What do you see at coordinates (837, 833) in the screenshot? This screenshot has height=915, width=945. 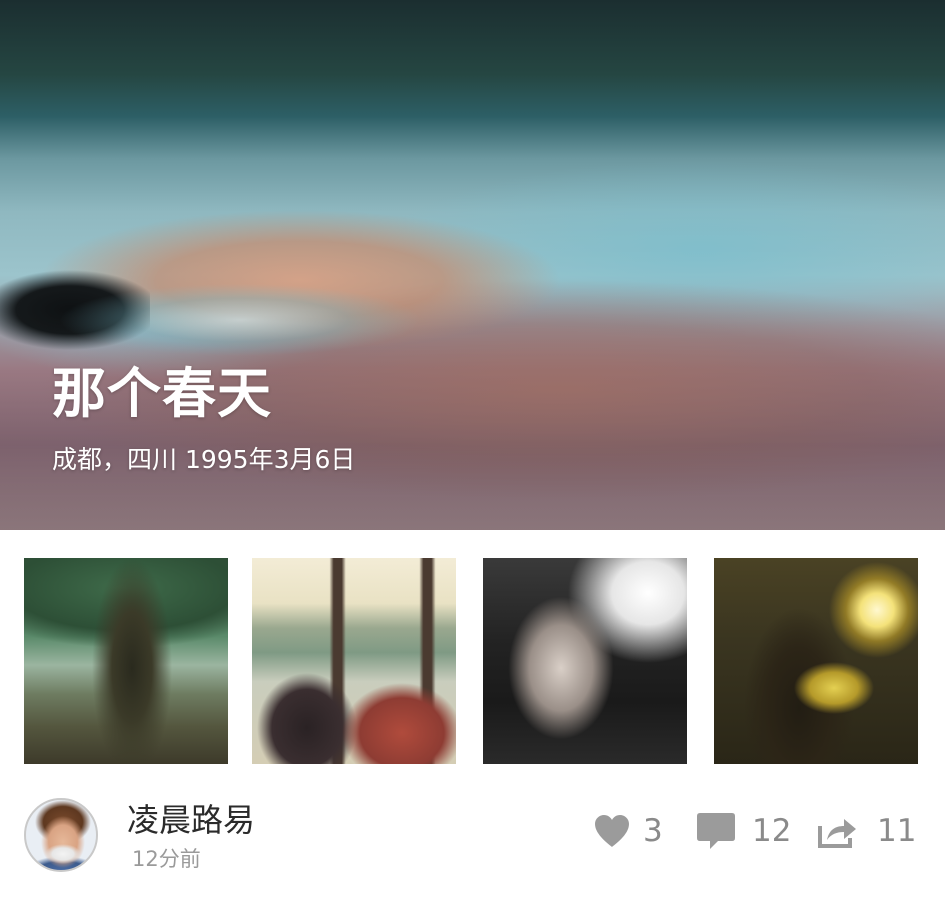 I see `share-icon` at bounding box center [837, 833].